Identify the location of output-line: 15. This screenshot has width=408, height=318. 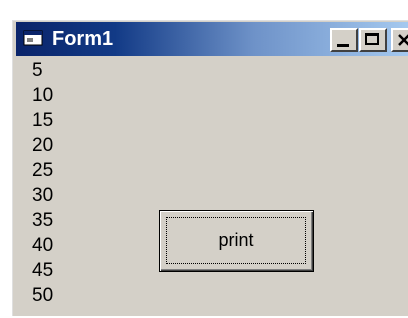
(43, 120).